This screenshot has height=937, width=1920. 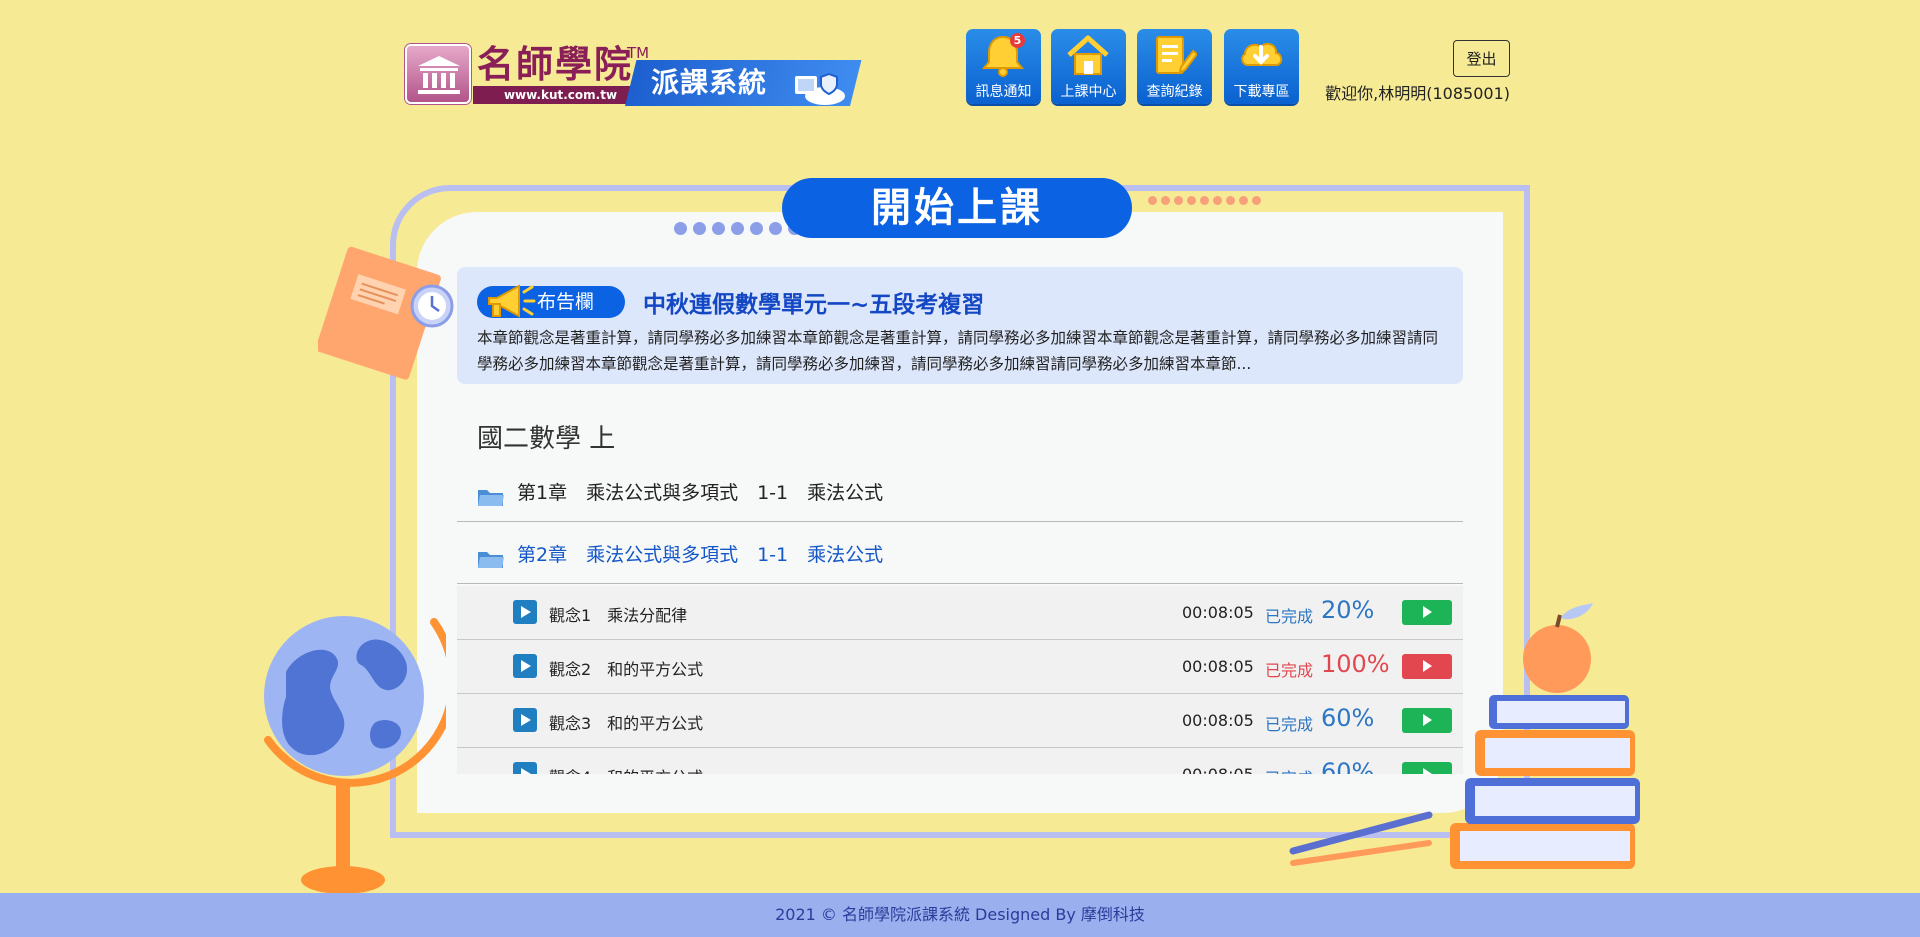 I want to click on logo-name: 名師學院, so click(x=555, y=64).